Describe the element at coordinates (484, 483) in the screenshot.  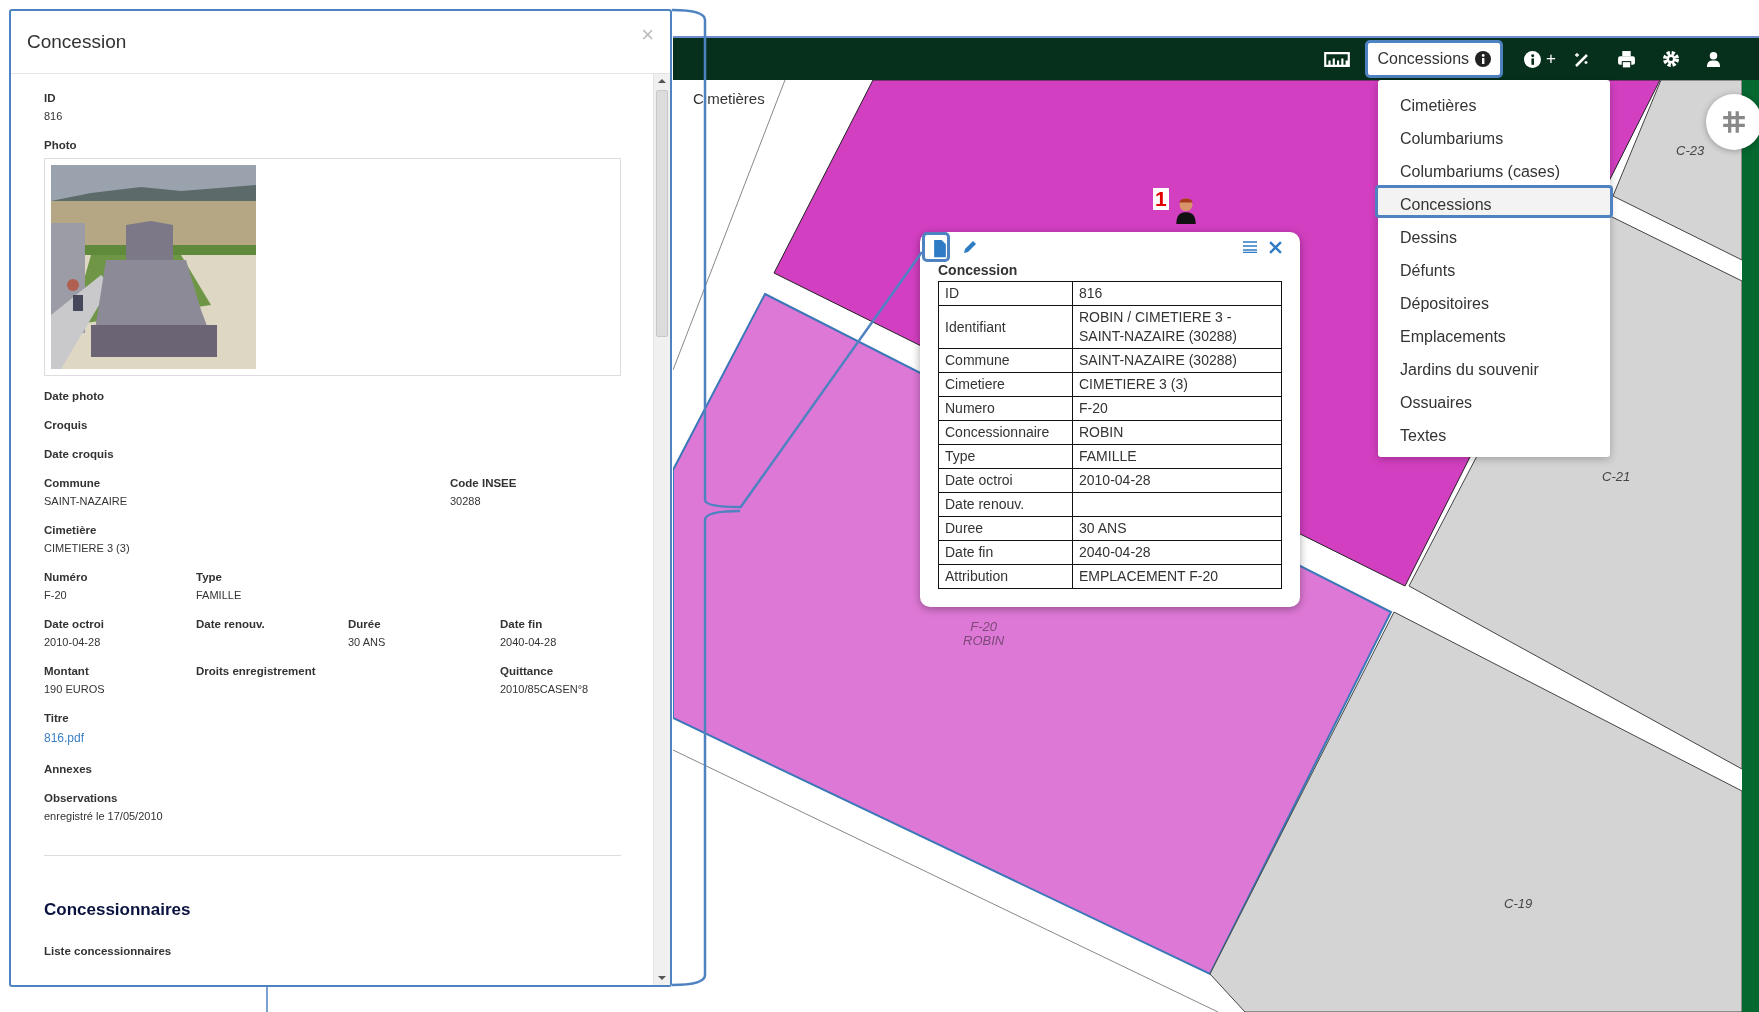
I see `field-label: Code INSEE` at that location.